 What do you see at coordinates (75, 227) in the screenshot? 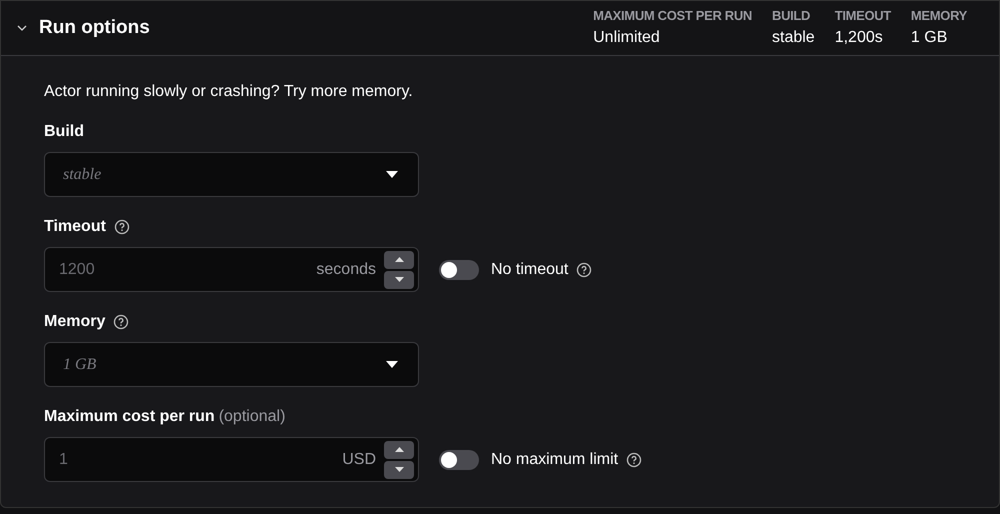
I see `field-label: Timeout` at bounding box center [75, 227].